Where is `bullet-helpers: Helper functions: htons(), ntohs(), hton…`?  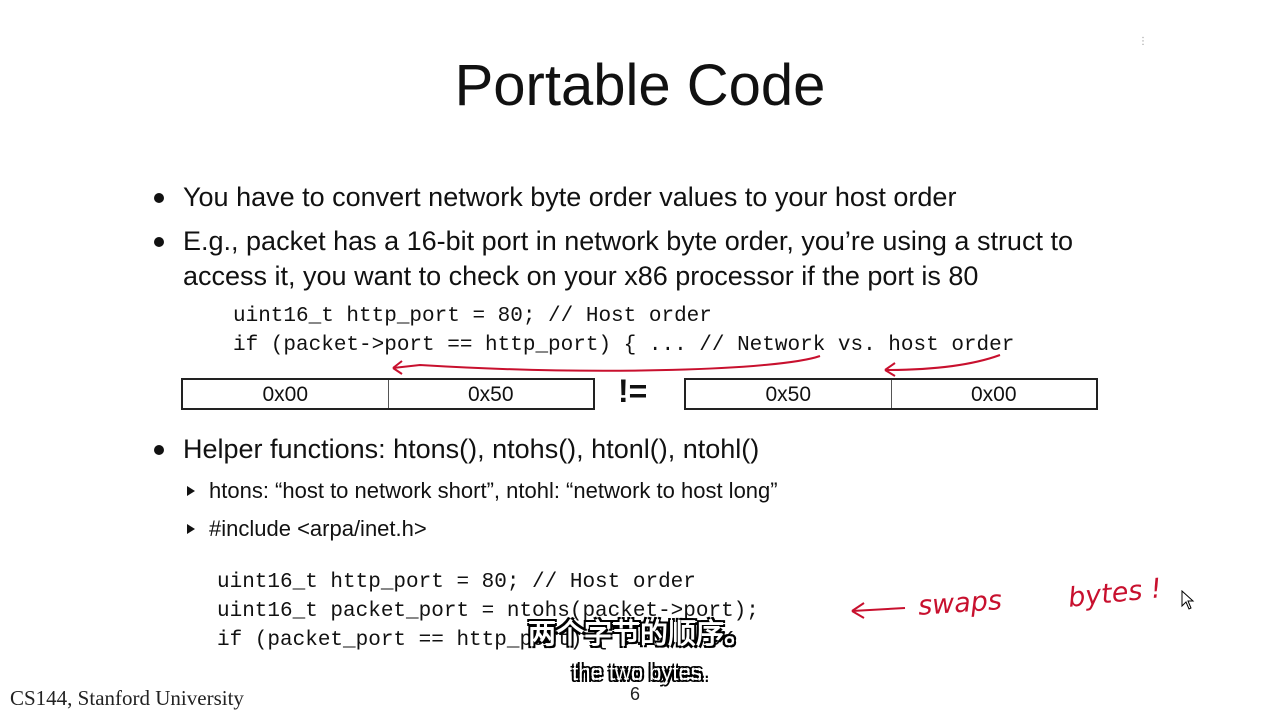
bullet-helpers: Helper functions: htons(), ntohs(), hton… is located at coordinates (456, 449).